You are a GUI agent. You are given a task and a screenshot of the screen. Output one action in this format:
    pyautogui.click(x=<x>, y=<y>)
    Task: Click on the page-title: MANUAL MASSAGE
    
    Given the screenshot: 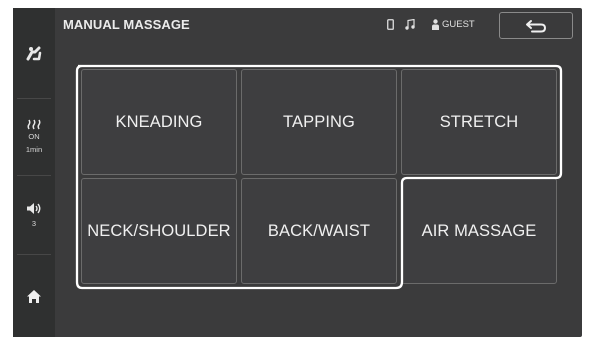 What is the action you would take?
    pyautogui.click(x=126, y=24)
    